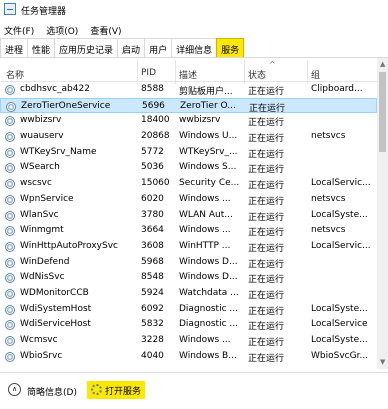 Image resolution: width=388 pixels, height=409 pixels. I want to click on tab-performance: 性能, so click(41, 47).